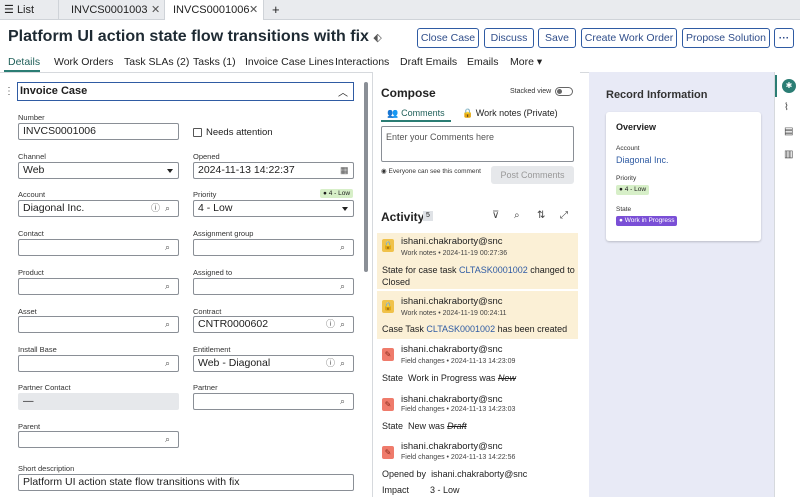  Describe the element at coordinates (98, 170) in the screenshot. I see `channel-select: Web` at that location.